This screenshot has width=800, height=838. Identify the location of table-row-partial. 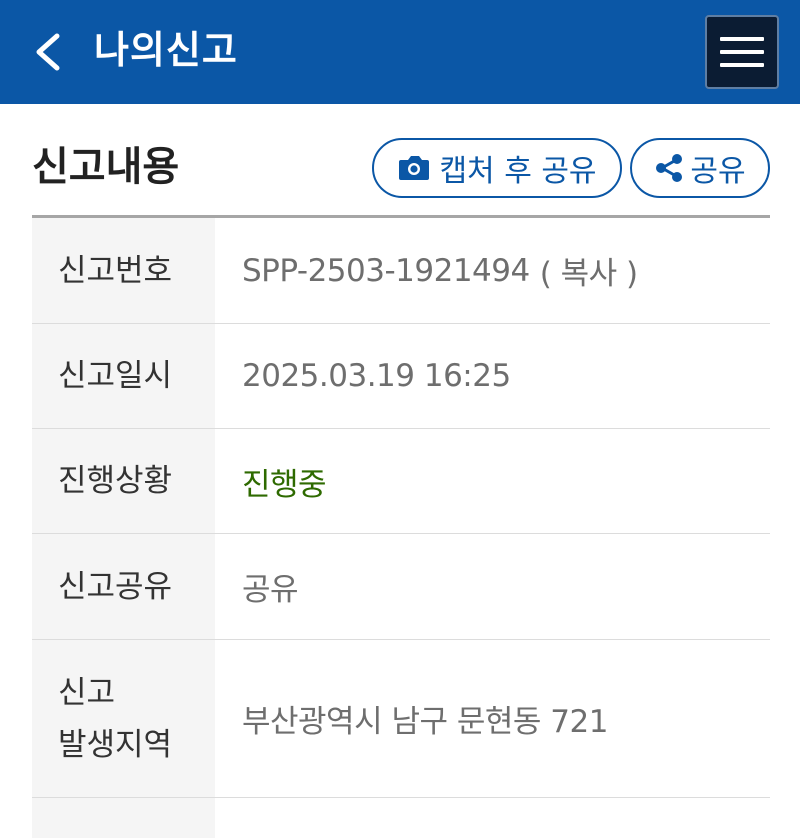
(401, 818).